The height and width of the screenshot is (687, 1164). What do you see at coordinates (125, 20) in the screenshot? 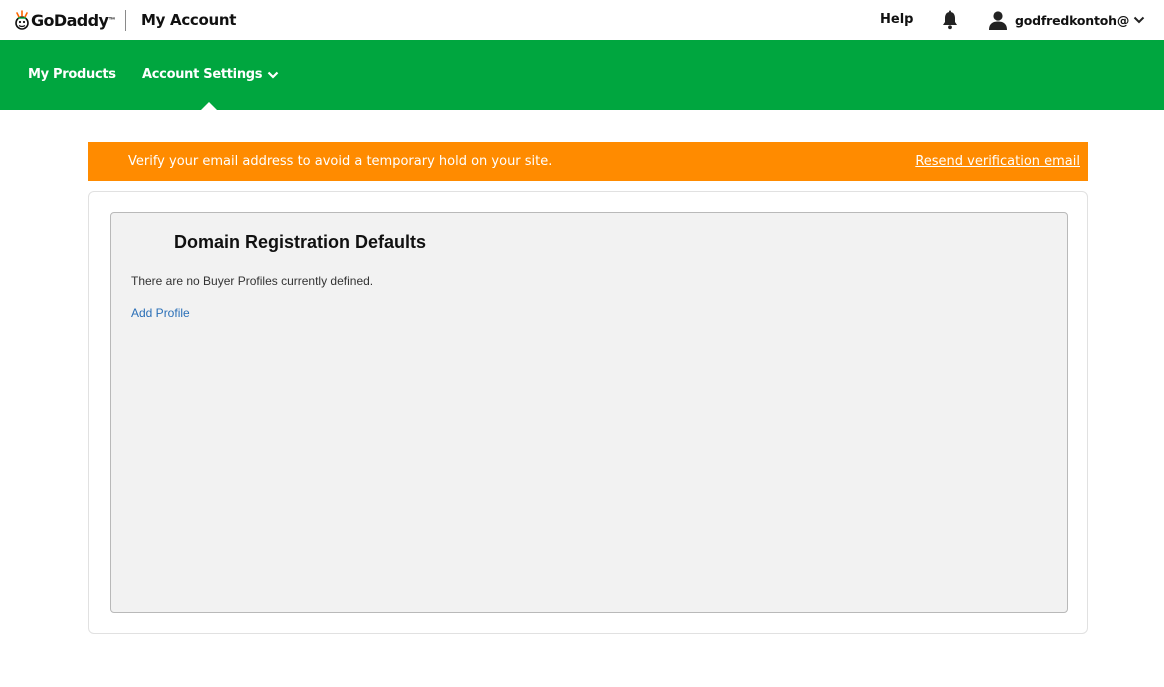
I see `header-divider` at bounding box center [125, 20].